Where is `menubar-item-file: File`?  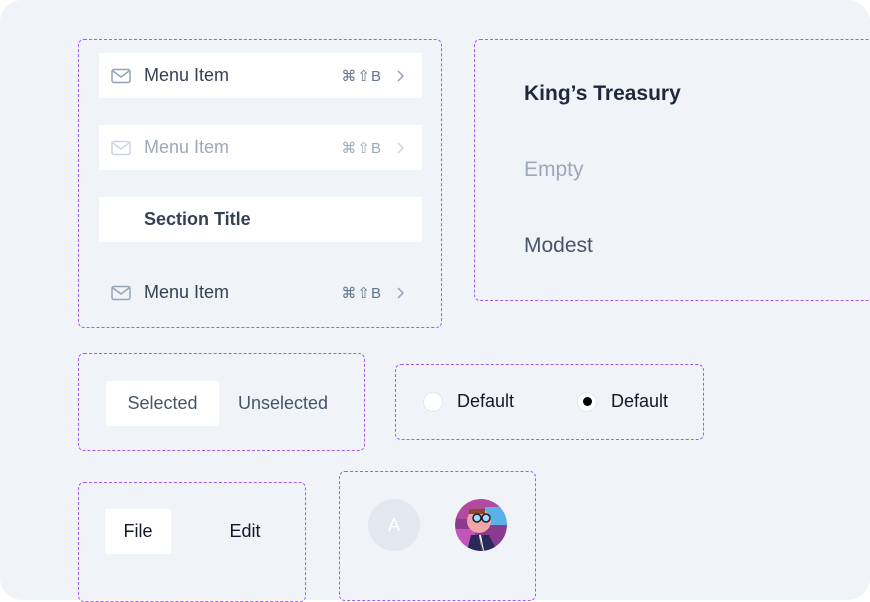 menubar-item-file: File is located at coordinates (138, 531).